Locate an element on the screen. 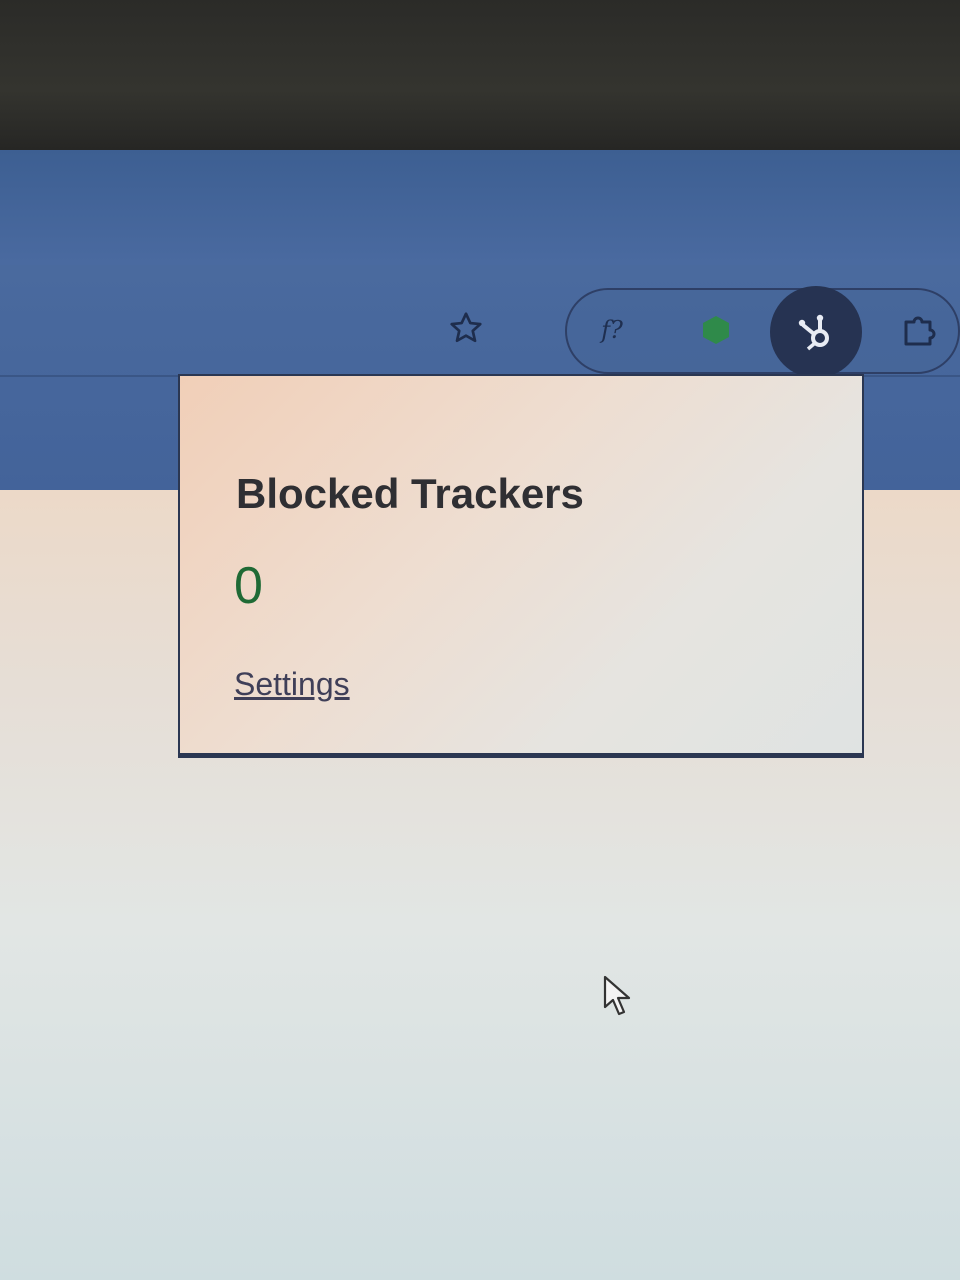 Image resolution: width=960 pixels, height=1280 pixels. mouse-cursor-icon is located at coordinates (617, 995).